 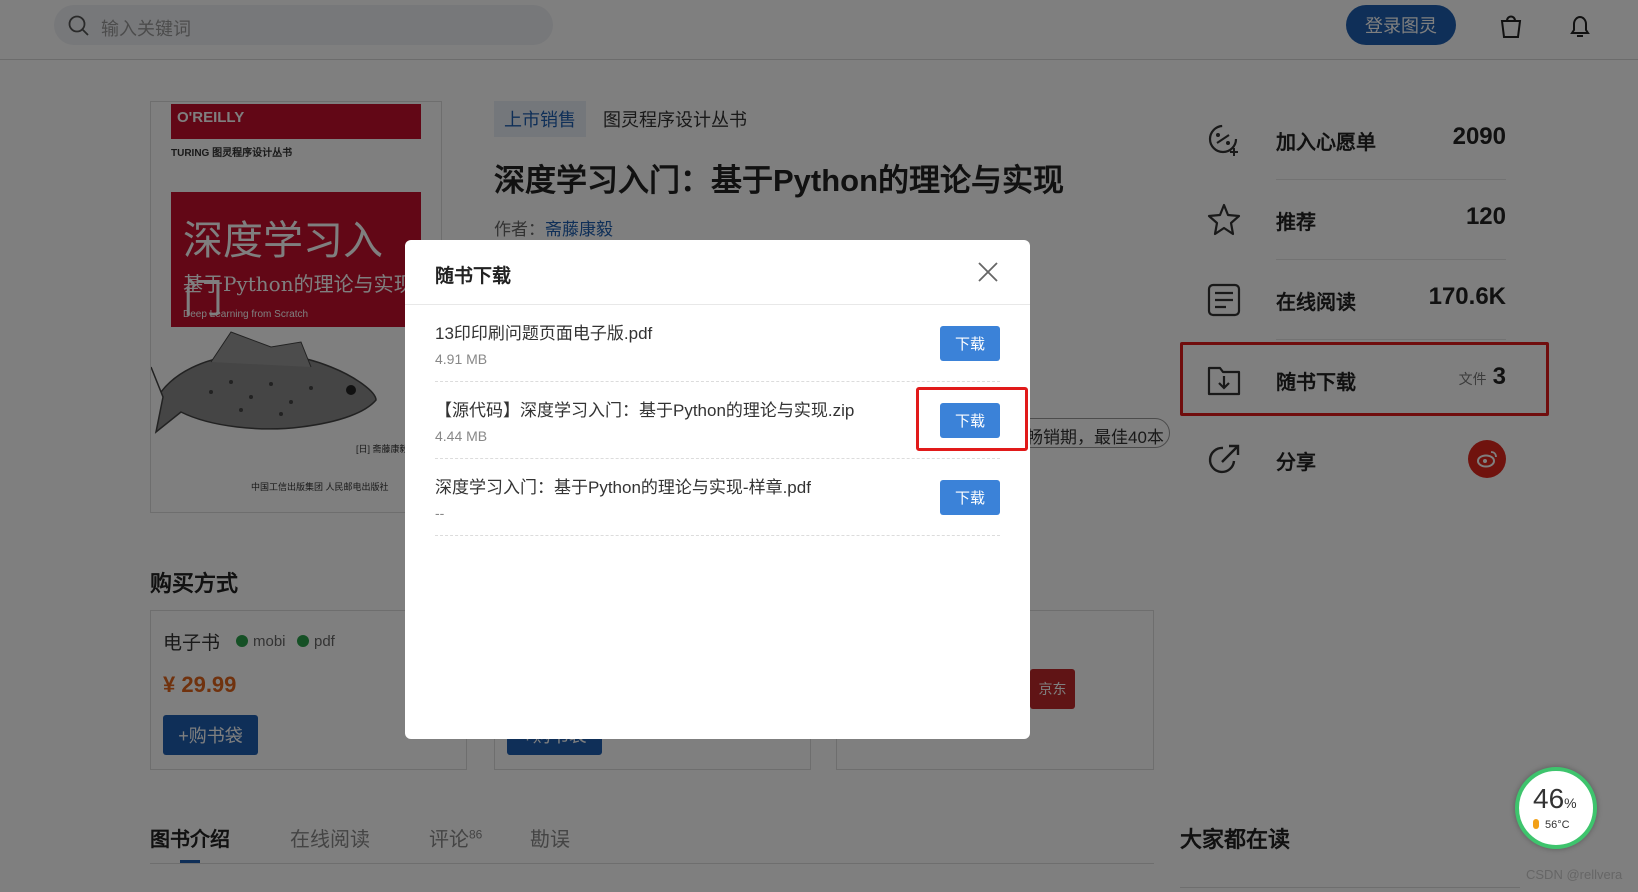 What do you see at coordinates (972, 419) in the screenshot?
I see `download-button-highlight` at bounding box center [972, 419].